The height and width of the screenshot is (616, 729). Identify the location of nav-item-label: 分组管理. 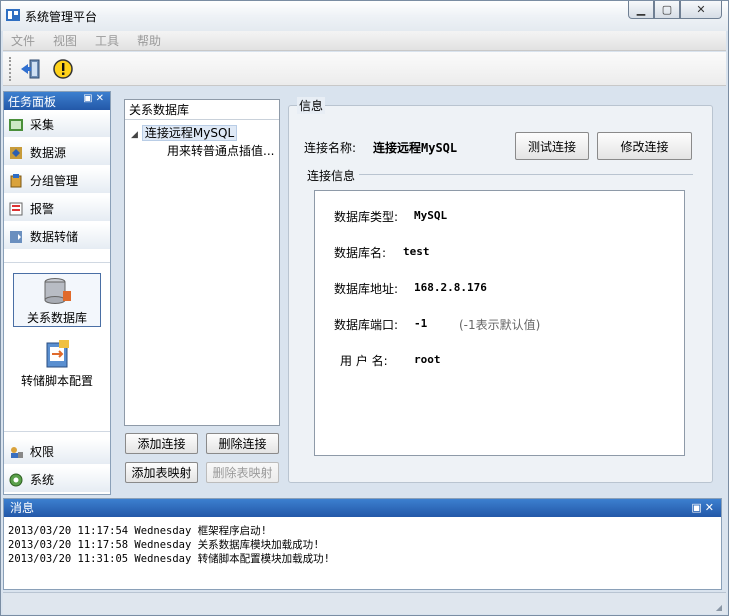
(54, 181).